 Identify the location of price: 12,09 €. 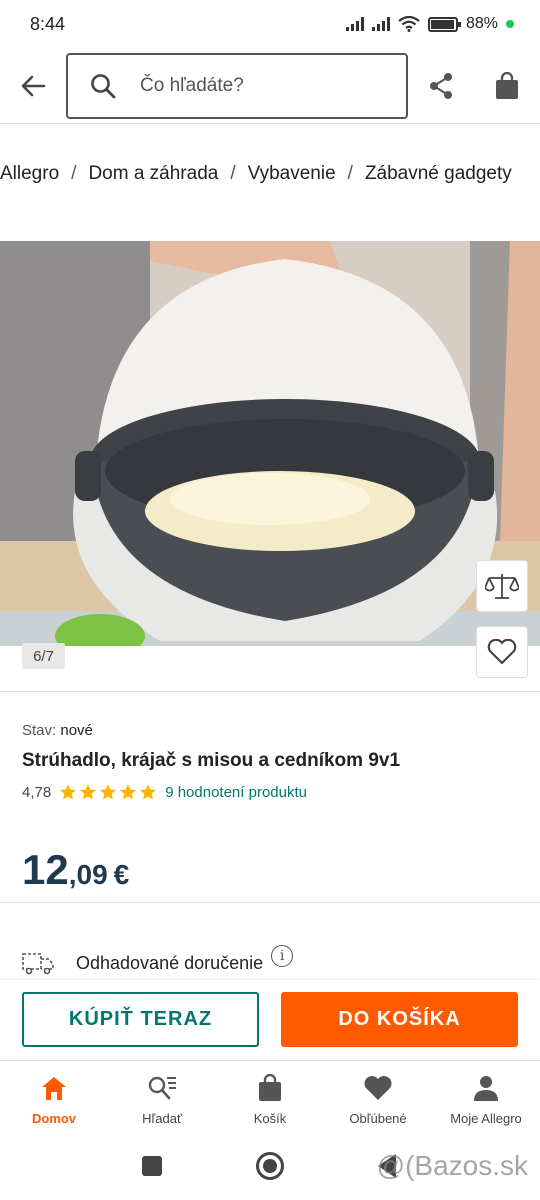
(75, 870).